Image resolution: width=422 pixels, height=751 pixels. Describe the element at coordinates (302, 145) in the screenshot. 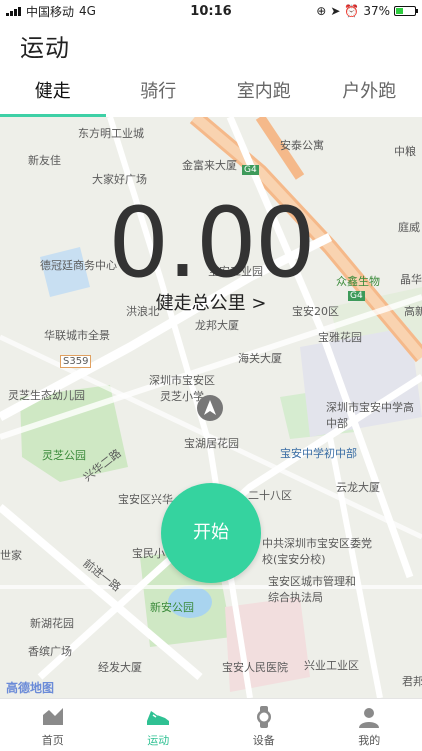

I see `map-label: 安泰公寓` at that location.